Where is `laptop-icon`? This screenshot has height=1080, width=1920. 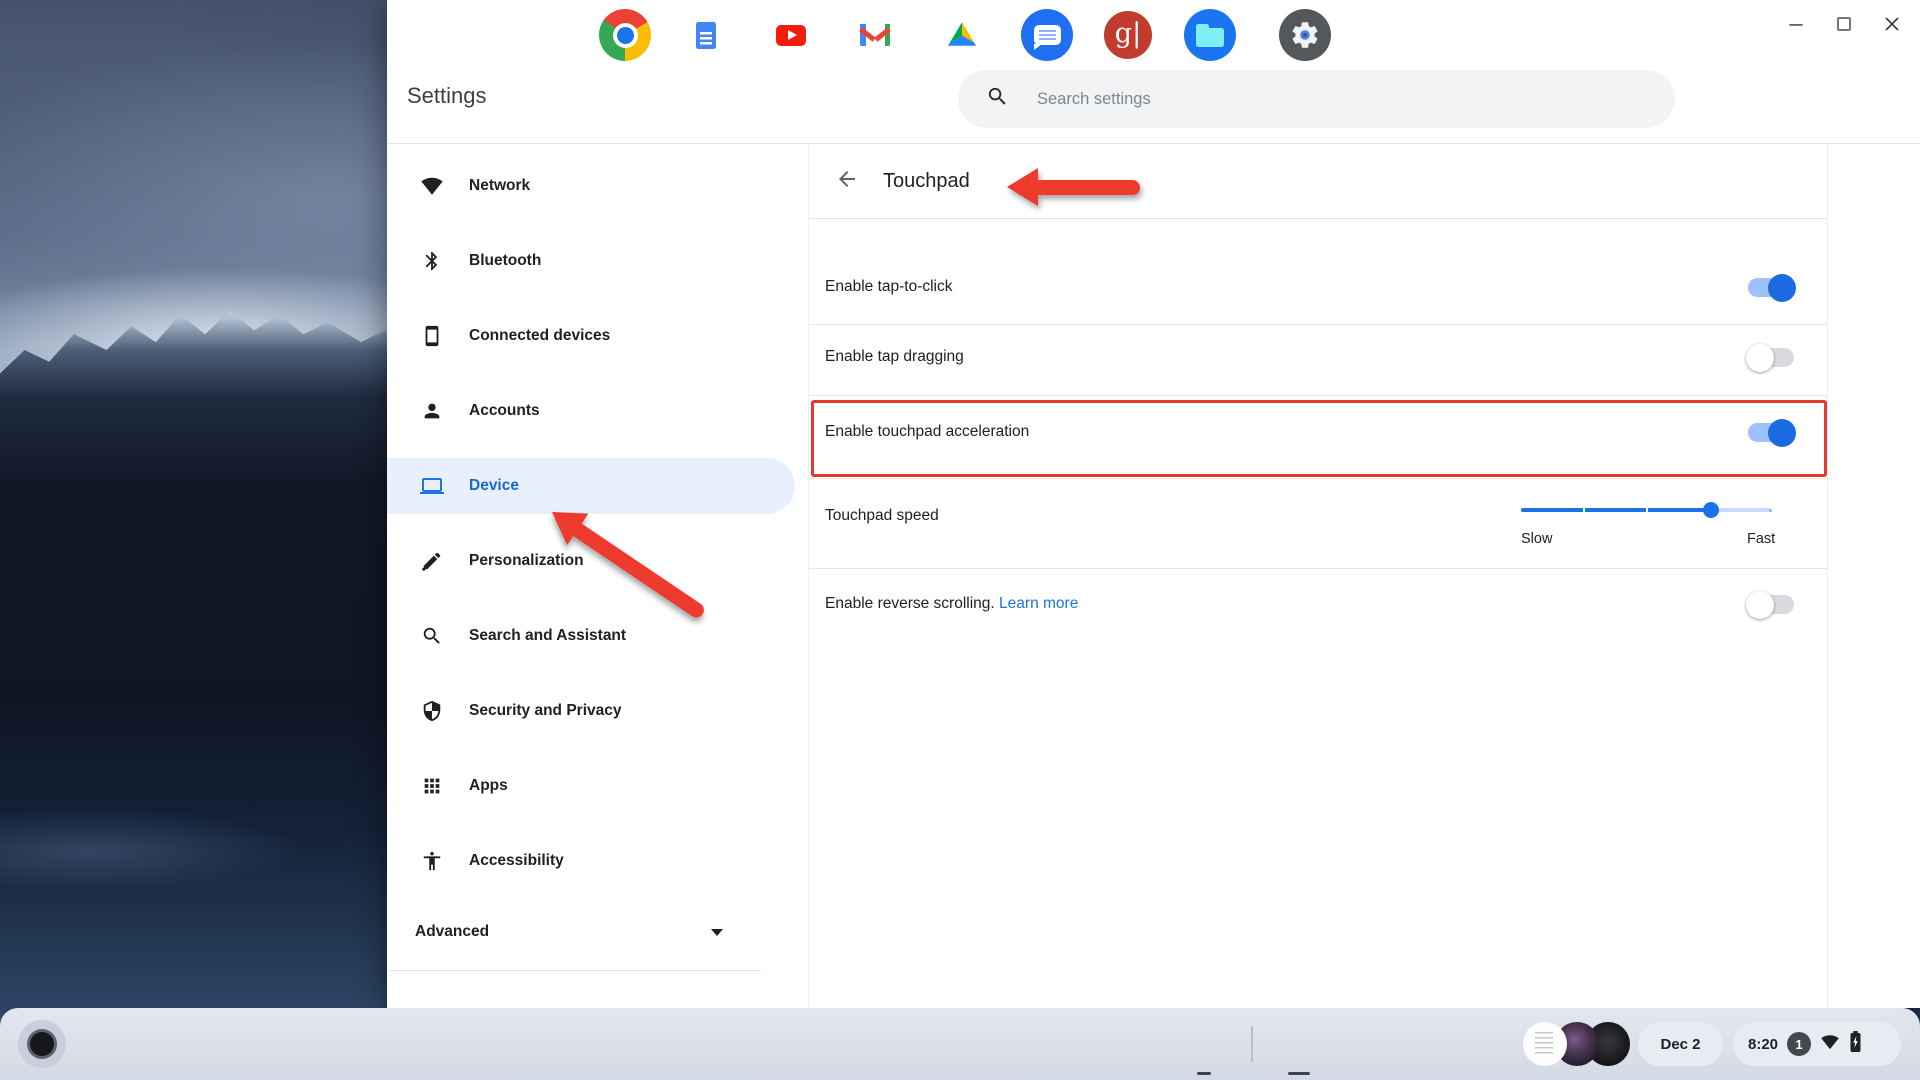 laptop-icon is located at coordinates (432, 486).